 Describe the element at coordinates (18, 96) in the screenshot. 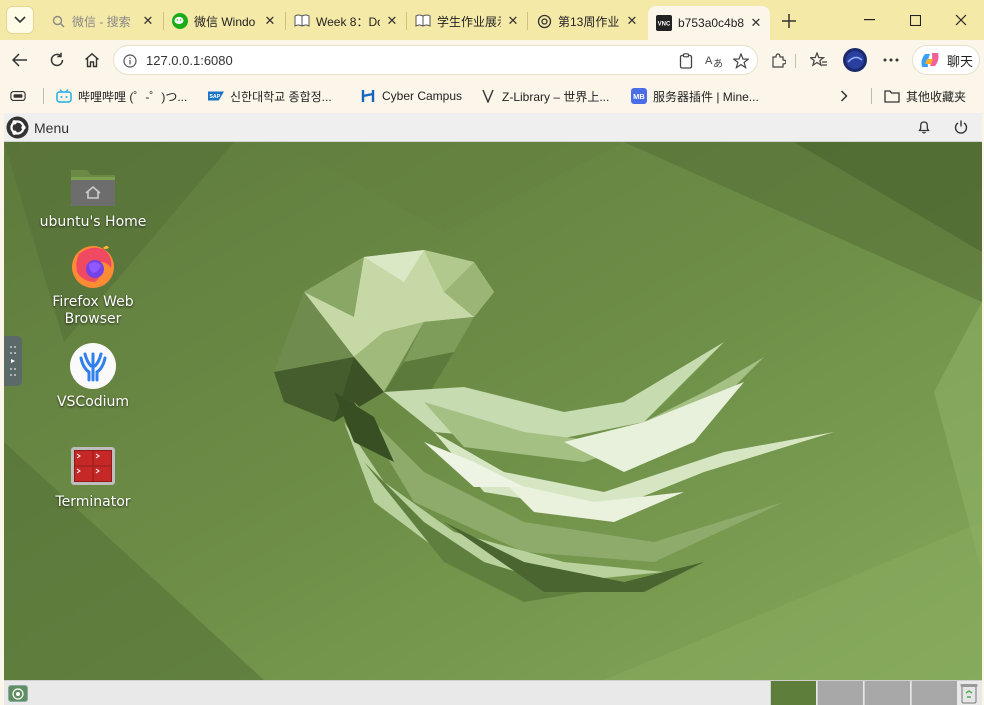

I see `tablet-icon` at that location.